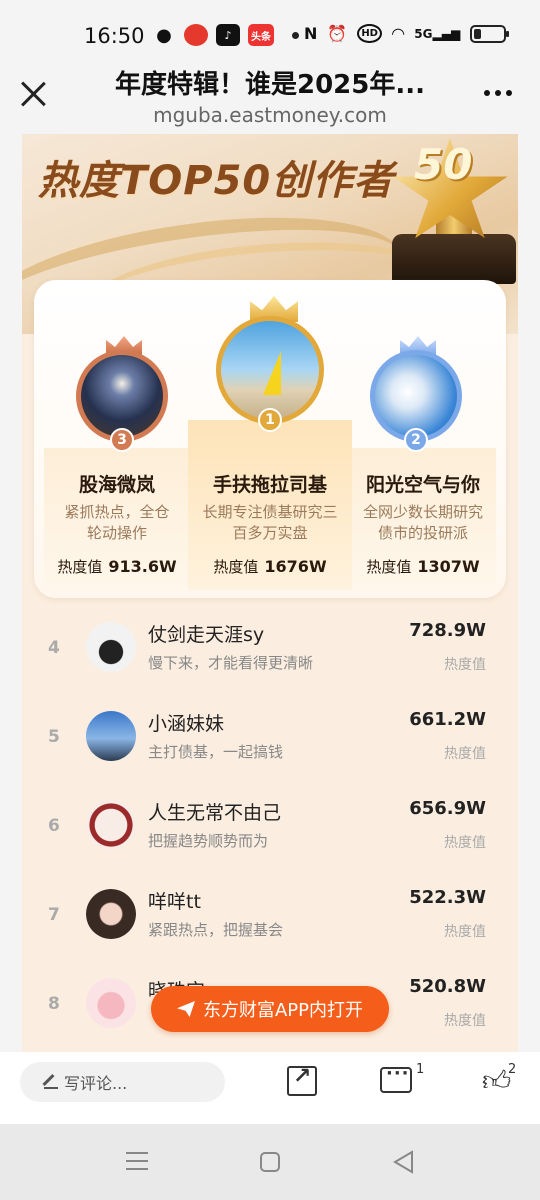  What do you see at coordinates (498, 93) in the screenshot?
I see `more-options-icon` at bounding box center [498, 93].